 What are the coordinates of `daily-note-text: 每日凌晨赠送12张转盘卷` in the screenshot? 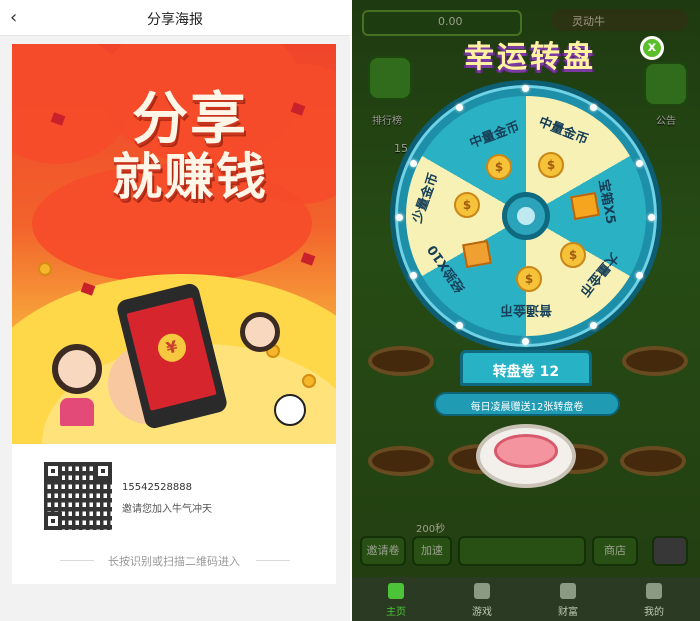 It's located at (527, 407).